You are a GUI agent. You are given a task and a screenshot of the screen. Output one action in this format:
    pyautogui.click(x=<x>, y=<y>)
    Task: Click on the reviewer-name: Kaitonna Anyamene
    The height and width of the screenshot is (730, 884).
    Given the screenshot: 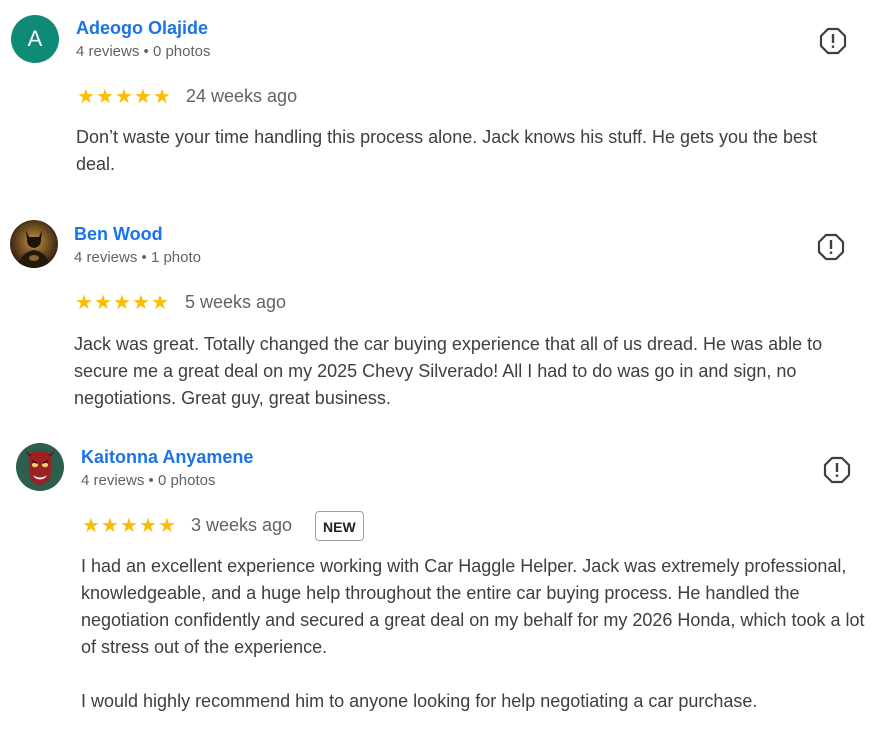 What is the action you would take?
    pyautogui.click(x=167, y=457)
    